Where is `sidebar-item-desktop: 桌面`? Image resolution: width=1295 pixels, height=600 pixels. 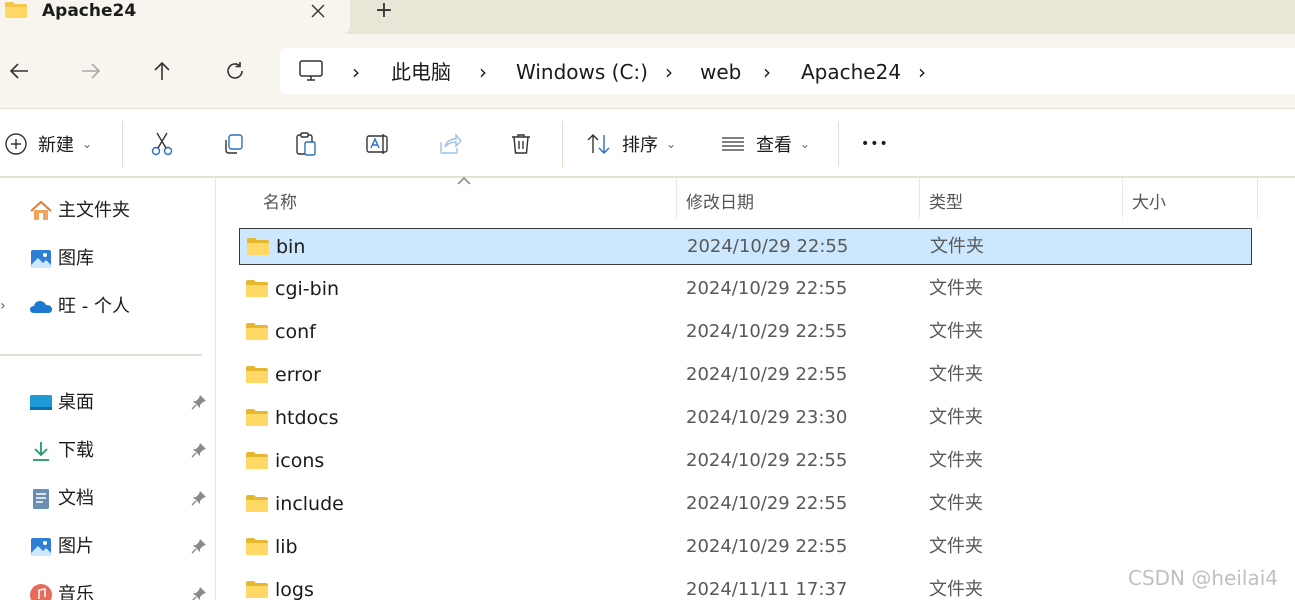 sidebar-item-desktop: 桌面 is located at coordinates (107, 403).